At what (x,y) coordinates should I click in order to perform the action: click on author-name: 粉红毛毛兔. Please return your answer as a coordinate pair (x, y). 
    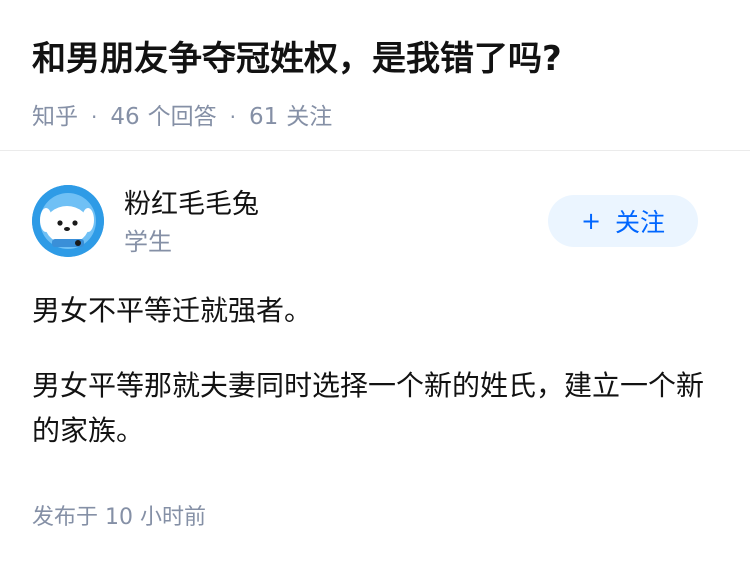
    Looking at the image, I should click on (191, 205).